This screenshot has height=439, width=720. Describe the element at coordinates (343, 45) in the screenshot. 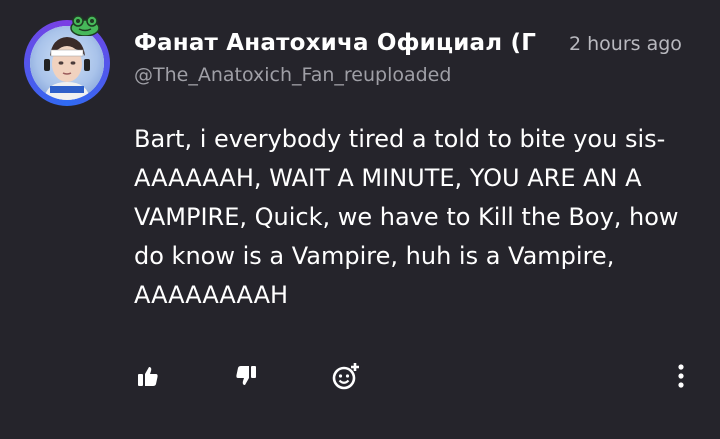

I see `comment-author-name: Фанат Анатохича Официал (Г` at that location.